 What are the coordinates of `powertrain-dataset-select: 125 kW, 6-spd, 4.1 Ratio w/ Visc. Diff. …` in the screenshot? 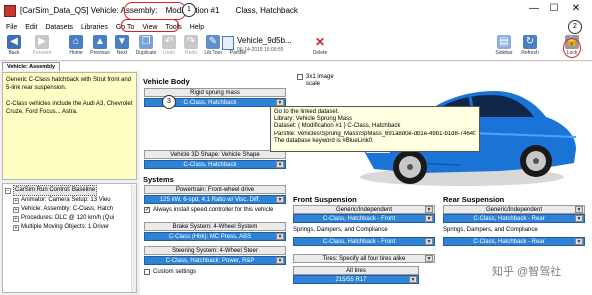 It's located at (215, 199).